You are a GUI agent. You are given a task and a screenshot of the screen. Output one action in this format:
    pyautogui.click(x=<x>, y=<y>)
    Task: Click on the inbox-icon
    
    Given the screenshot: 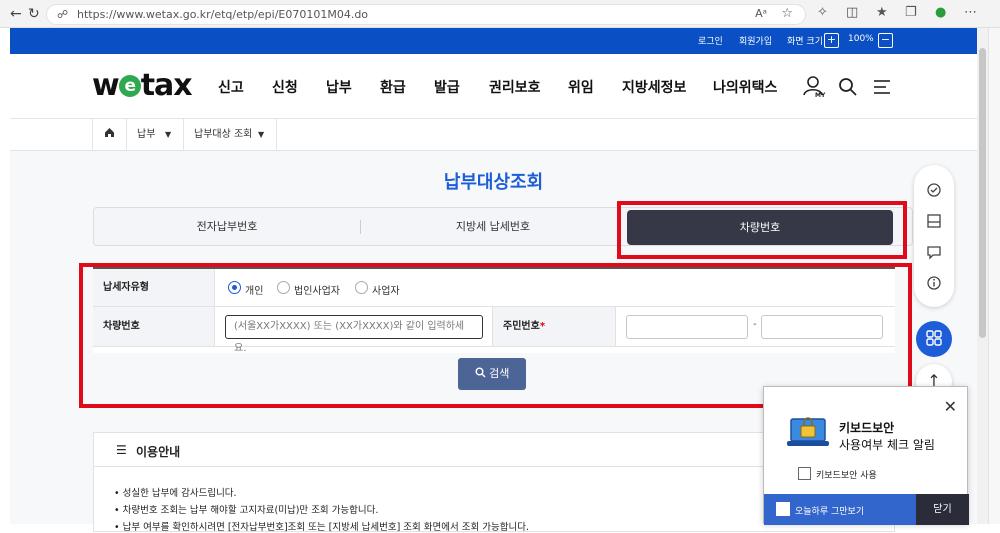 What is the action you would take?
    pyautogui.click(x=934, y=221)
    